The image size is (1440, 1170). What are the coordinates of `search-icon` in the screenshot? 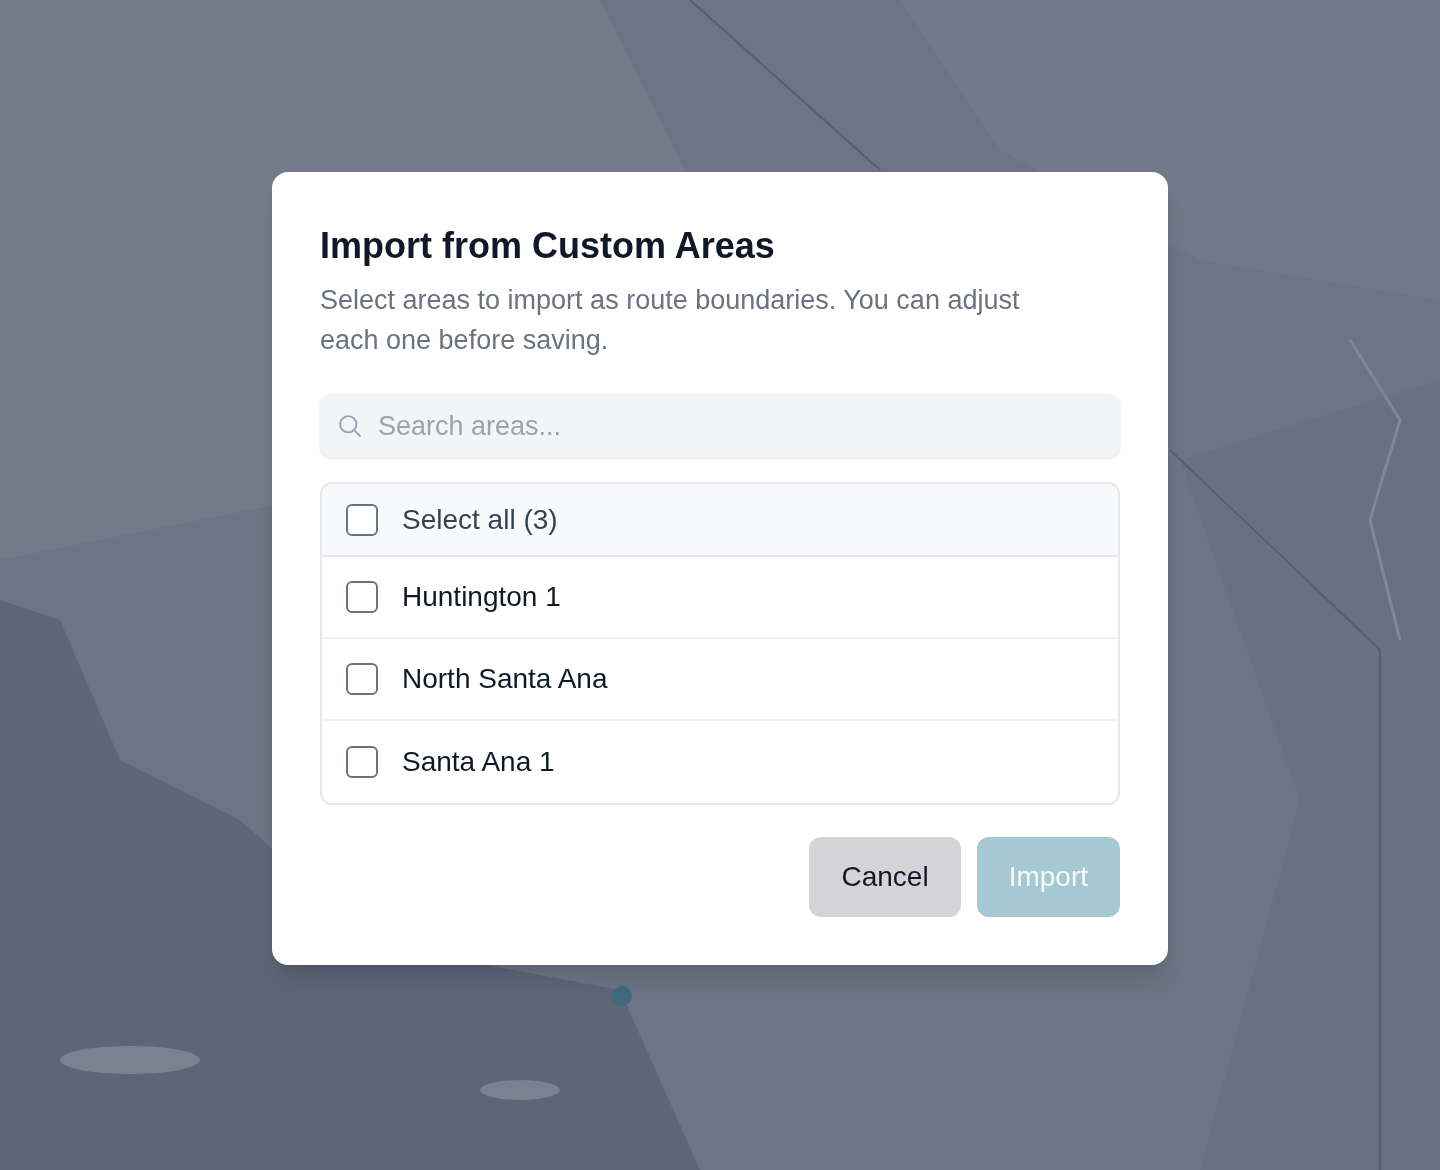 It's located at (350, 426).